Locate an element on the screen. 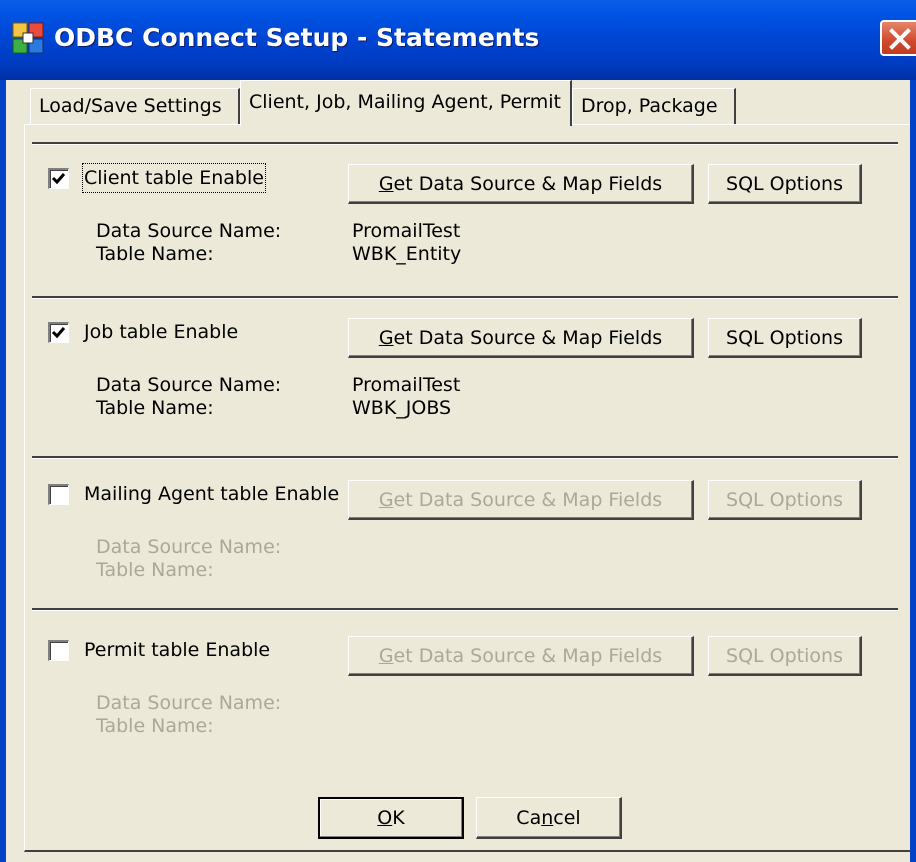  title-bar: ODBC Connect Setup - Statements is located at coordinates (458, 40).